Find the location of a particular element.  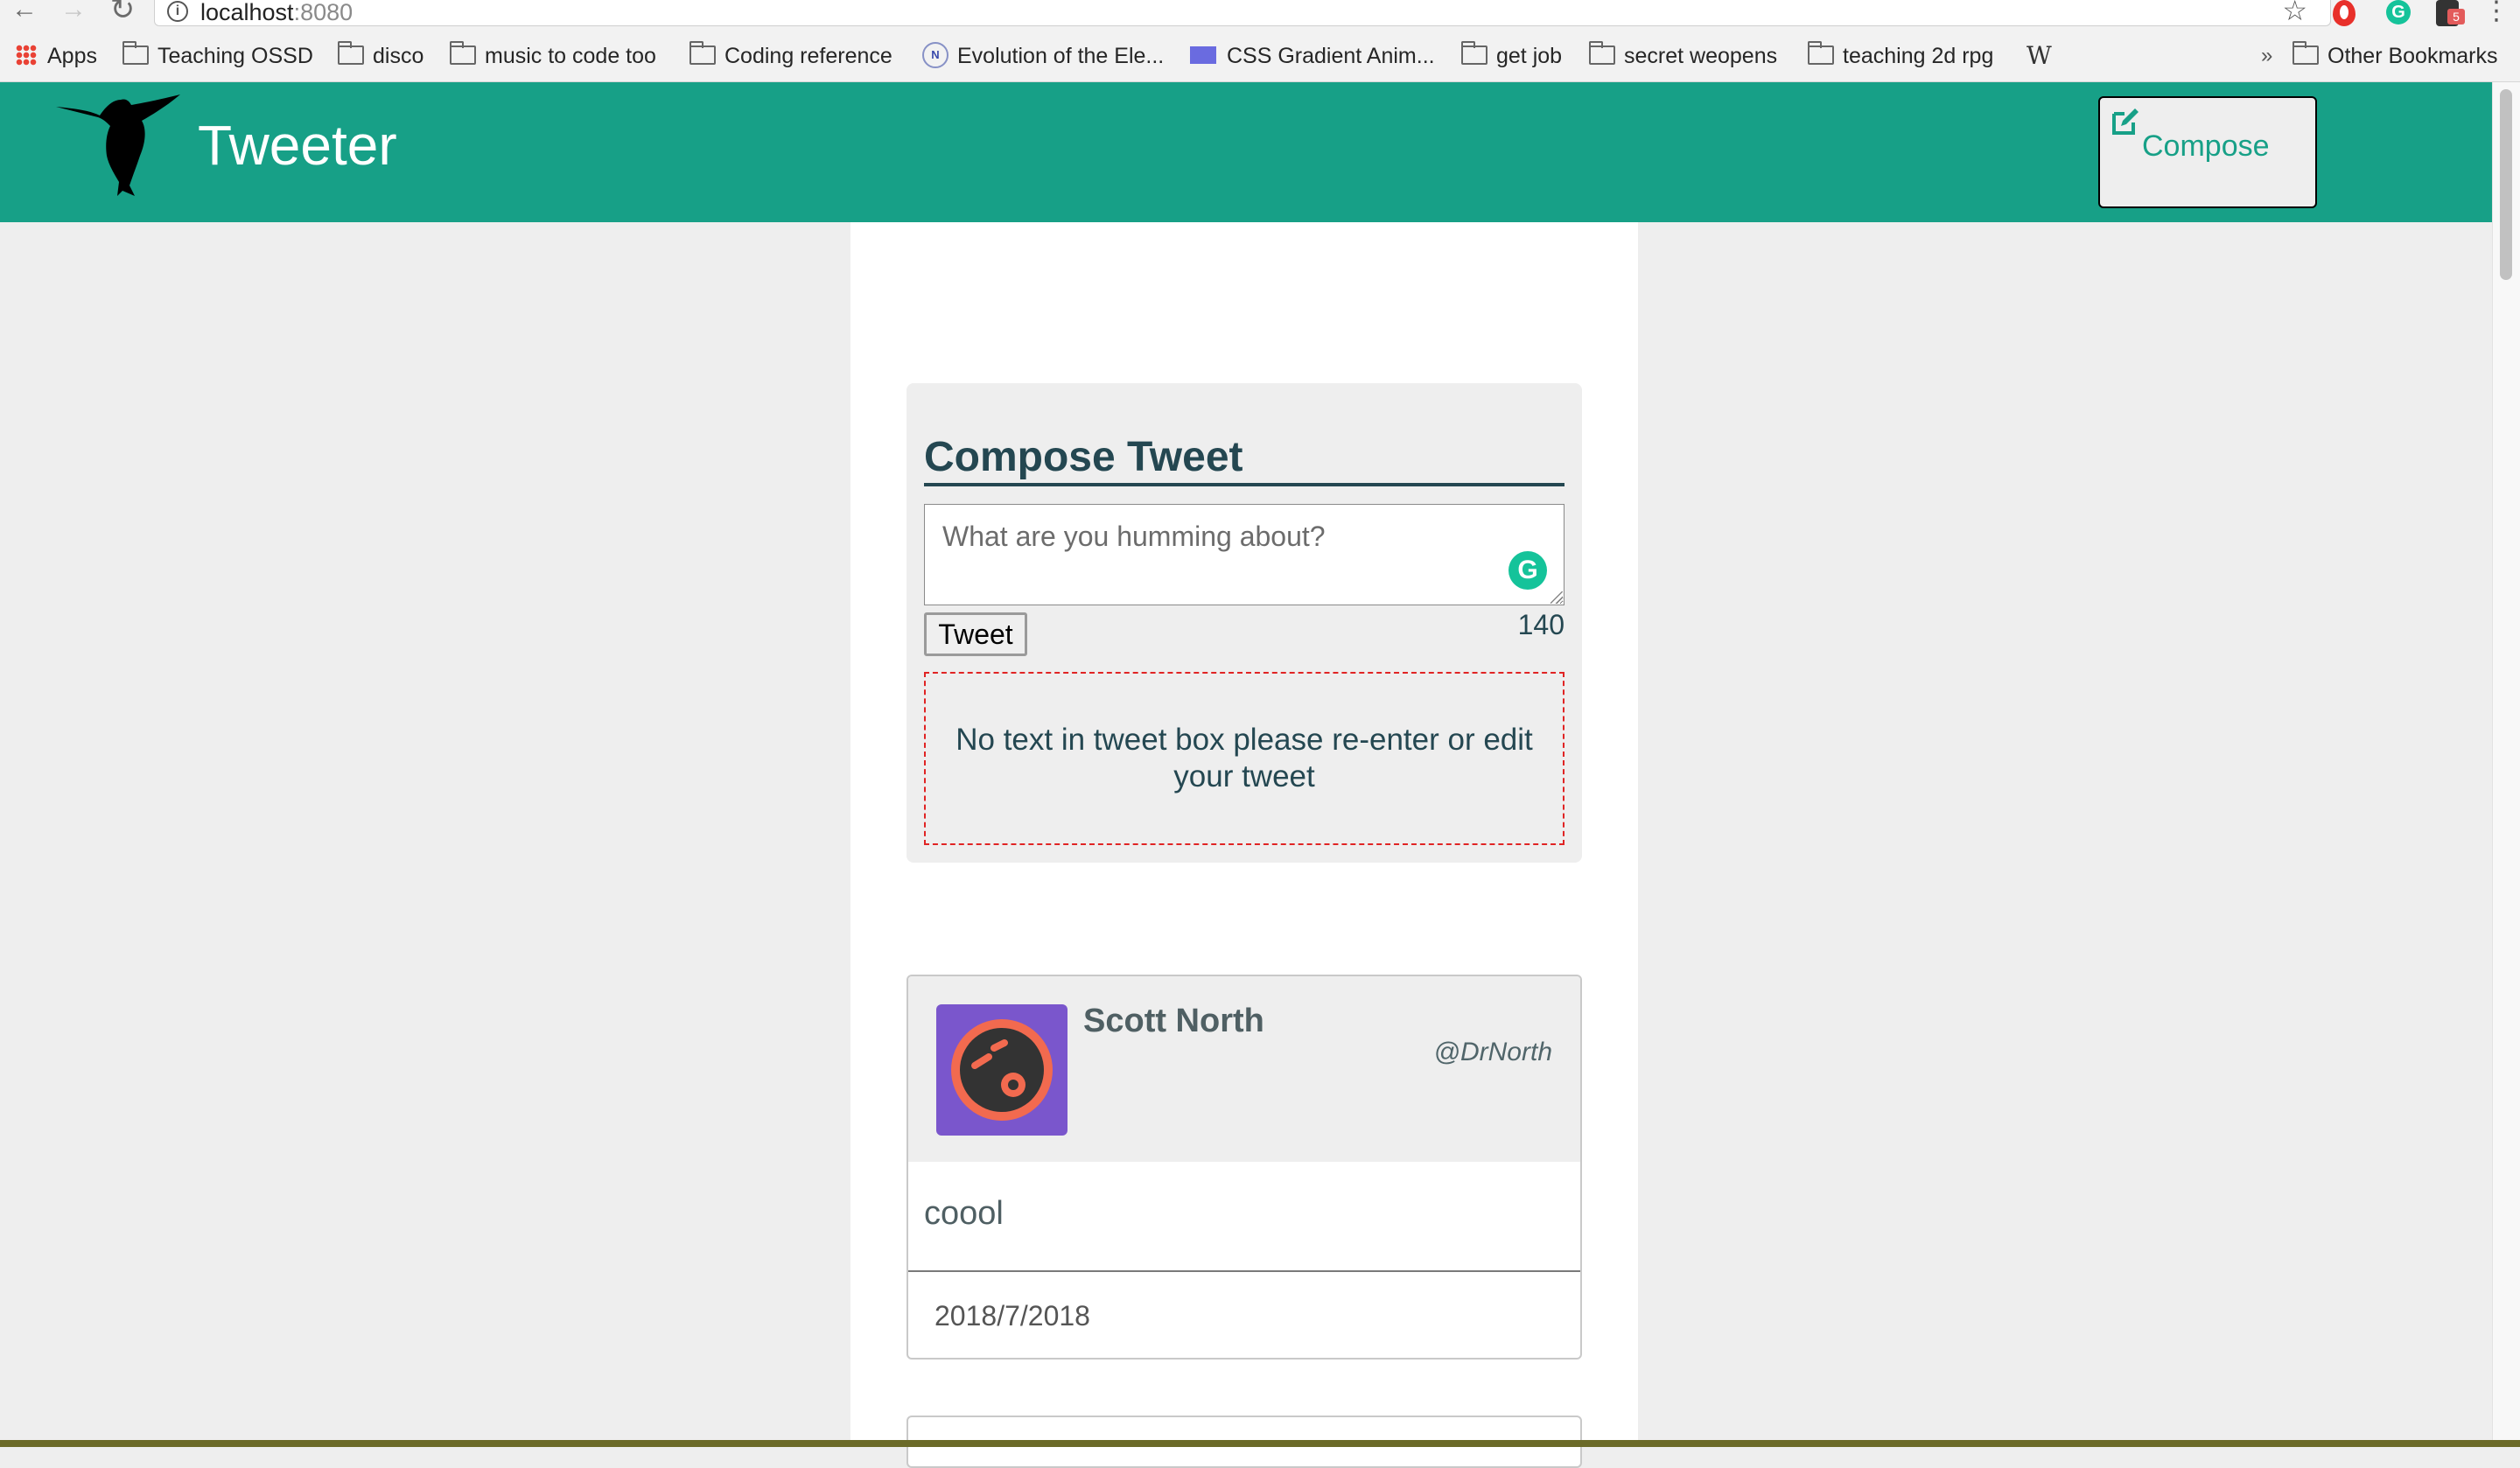

bookmark-secret-weopens: secret weopens is located at coordinates (1683, 56).